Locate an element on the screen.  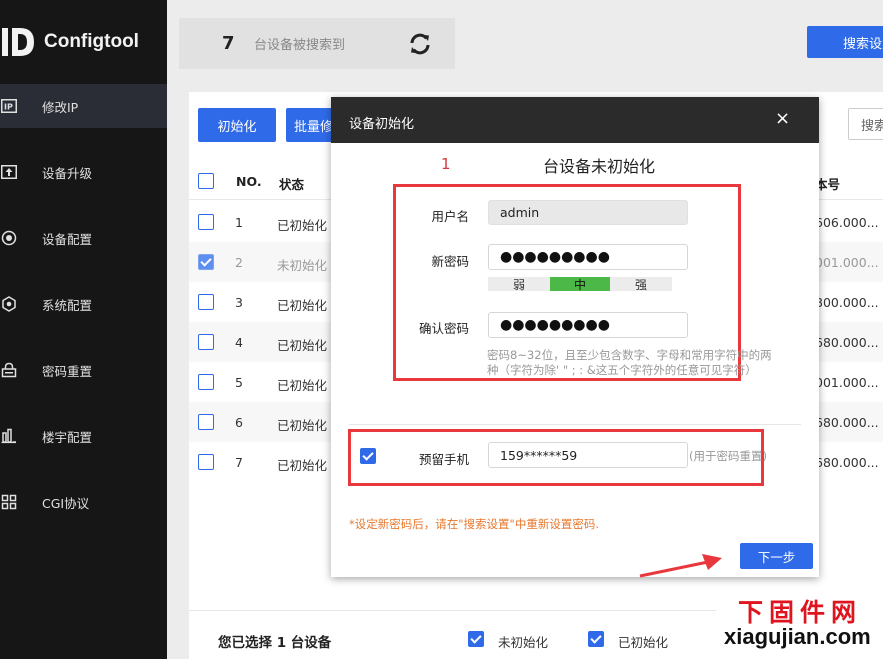
sidebar-item-device-upgrade: 设备升级 is located at coordinates (83, 172).